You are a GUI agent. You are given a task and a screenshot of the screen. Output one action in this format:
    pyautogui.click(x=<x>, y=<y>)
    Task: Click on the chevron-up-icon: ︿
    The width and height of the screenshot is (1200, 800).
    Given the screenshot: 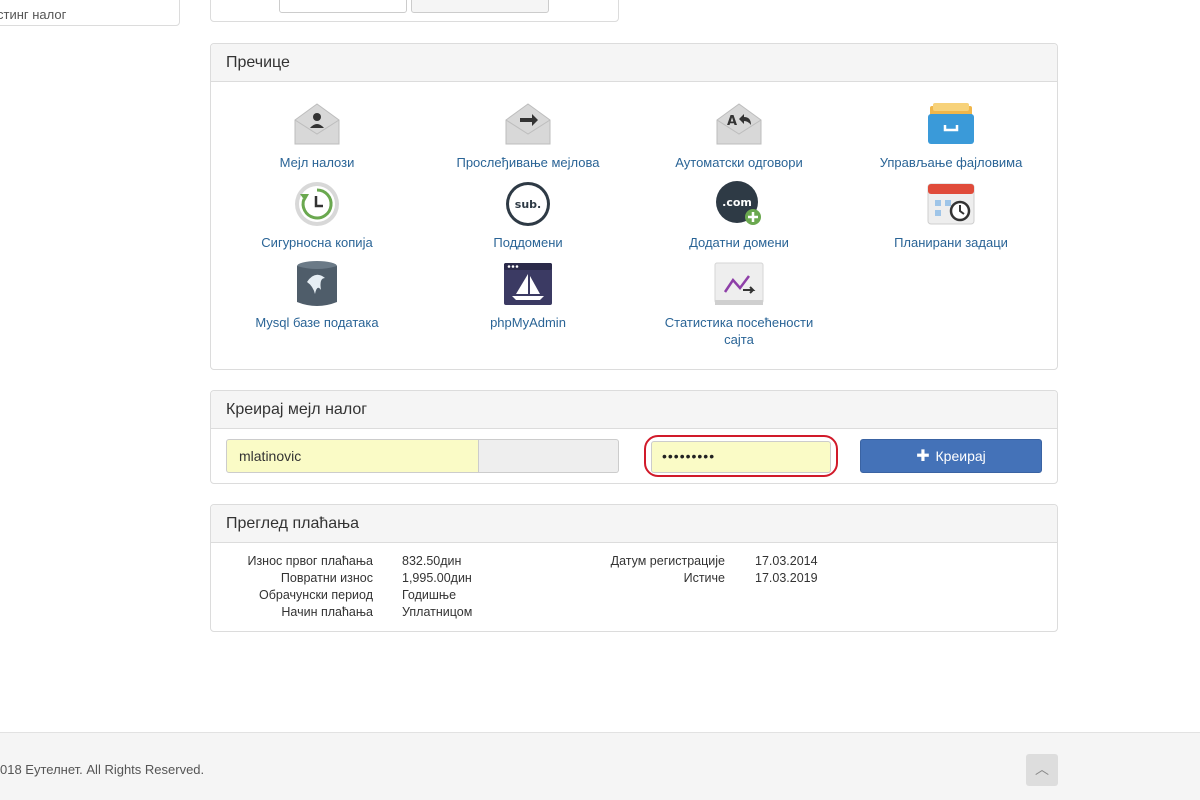 What is the action you would take?
    pyautogui.click(x=1042, y=769)
    